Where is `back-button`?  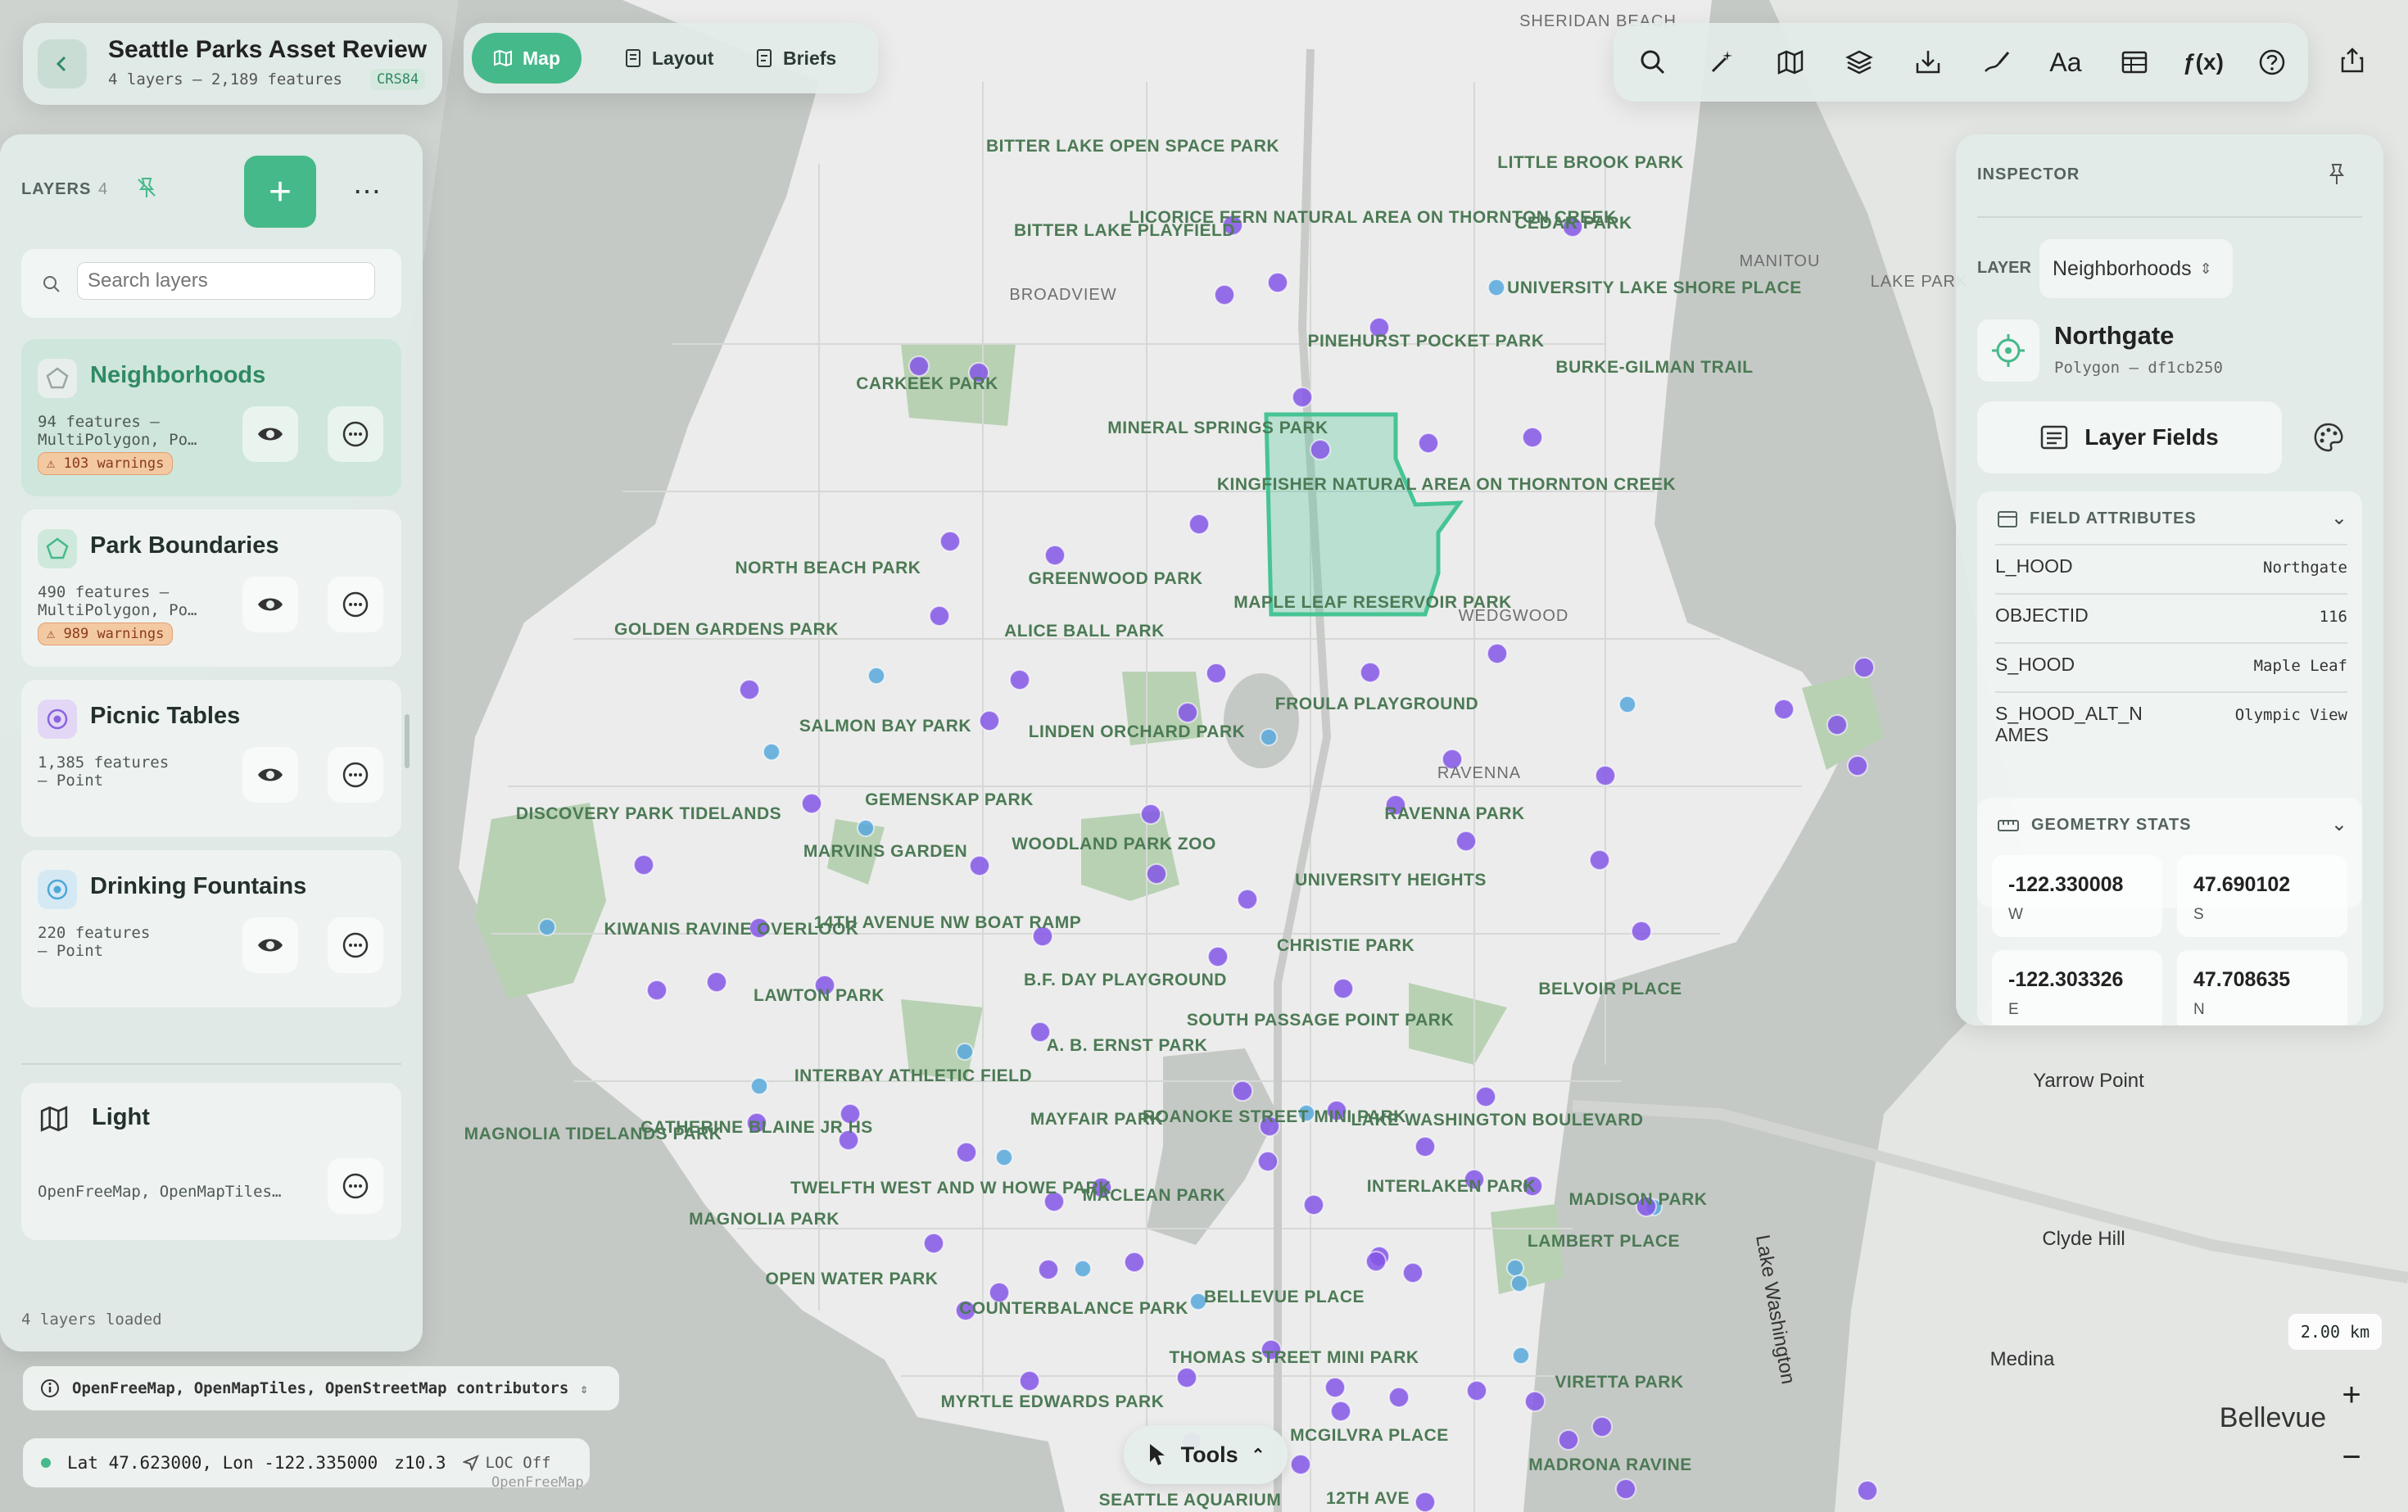 back-button is located at coordinates (62, 64).